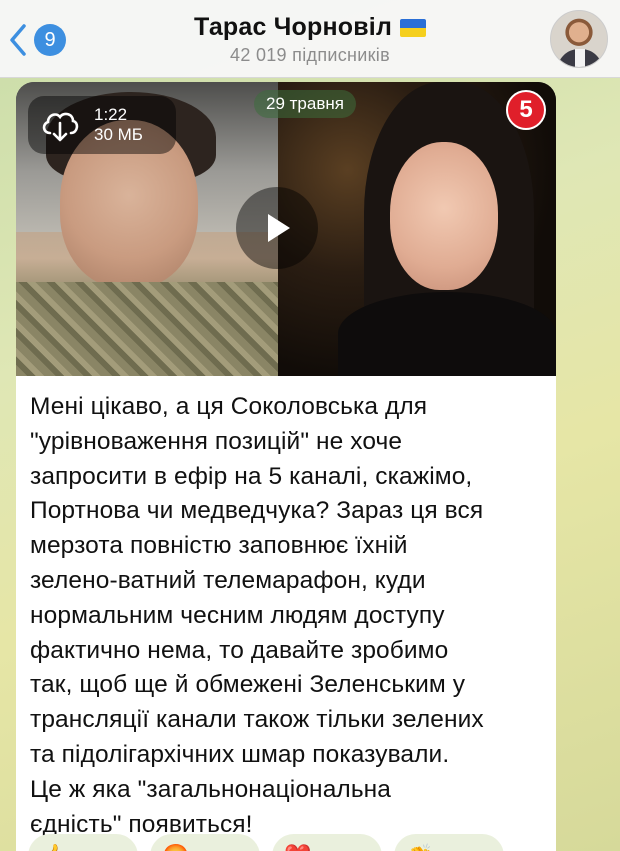  What do you see at coordinates (251, 476) in the screenshot?
I see `message-line: запросити в ефір на 5 каналі, скажімо,` at bounding box center [251, 476].